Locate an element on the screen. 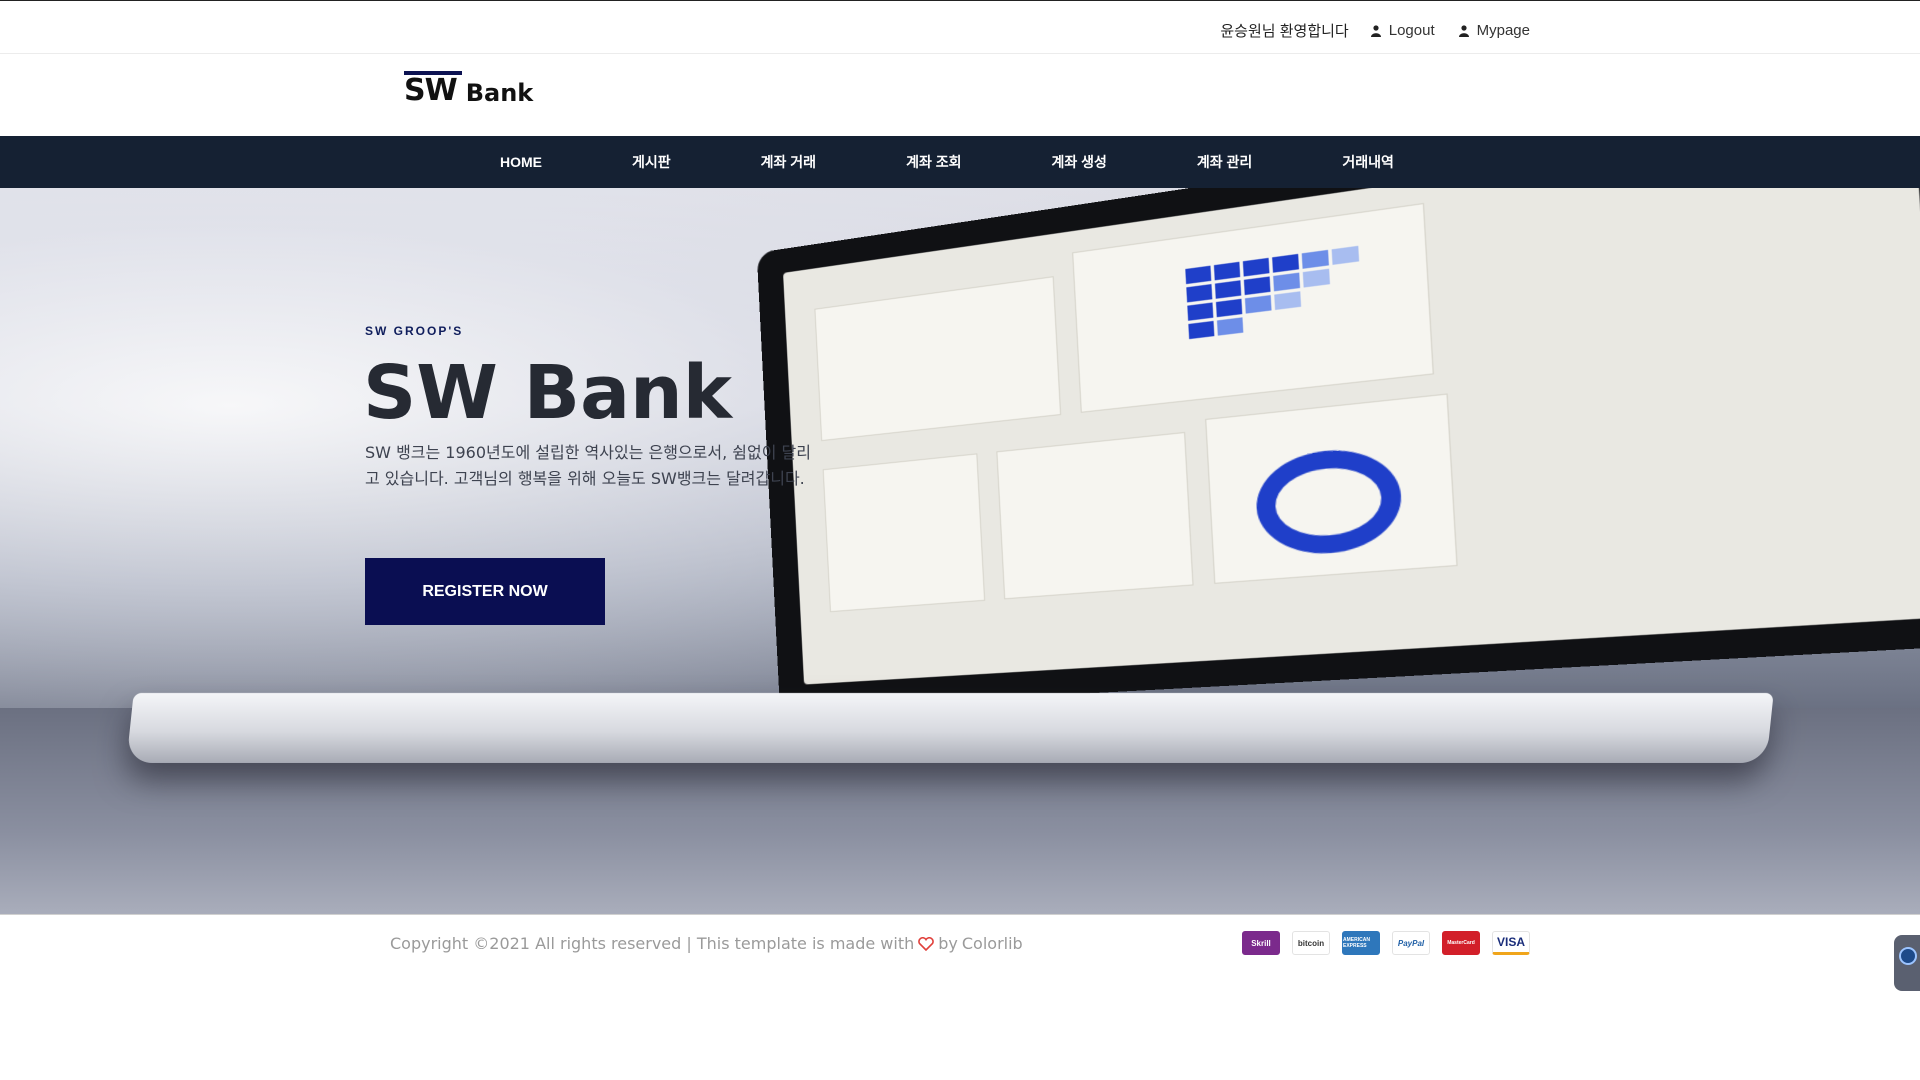  amex-icon: AMERICAN EXPRESS is located at coordinates (1361, 943).